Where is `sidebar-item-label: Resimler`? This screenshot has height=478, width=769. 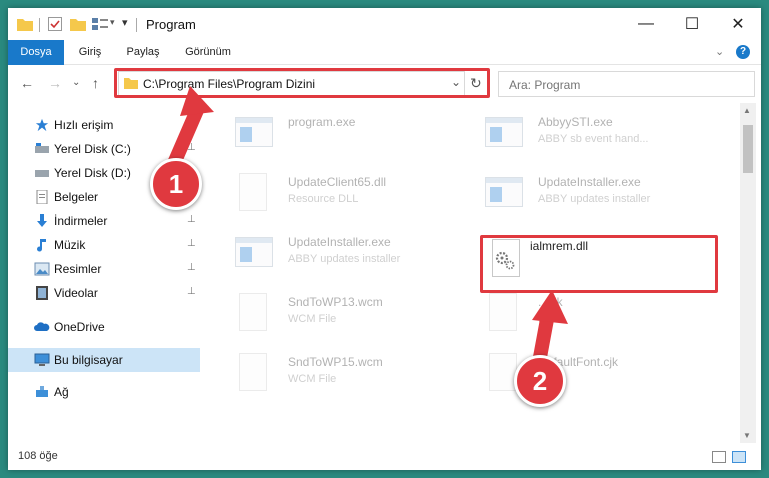
sidebar-item-label: Resimler is located at coordinates (78, 269).